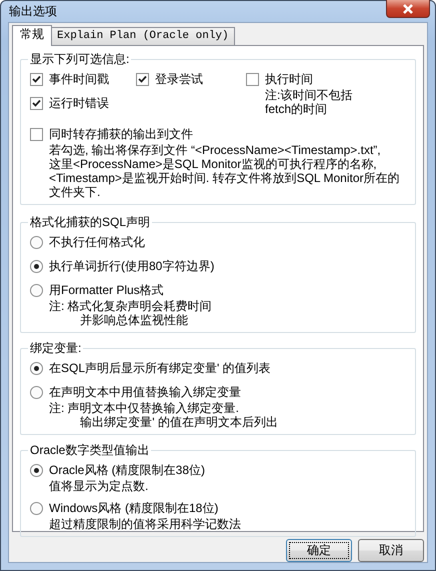 The height and width of the screenshot is (571, 436). I want to click on checkbox-label: 事件时间戳, so click(79, 79).